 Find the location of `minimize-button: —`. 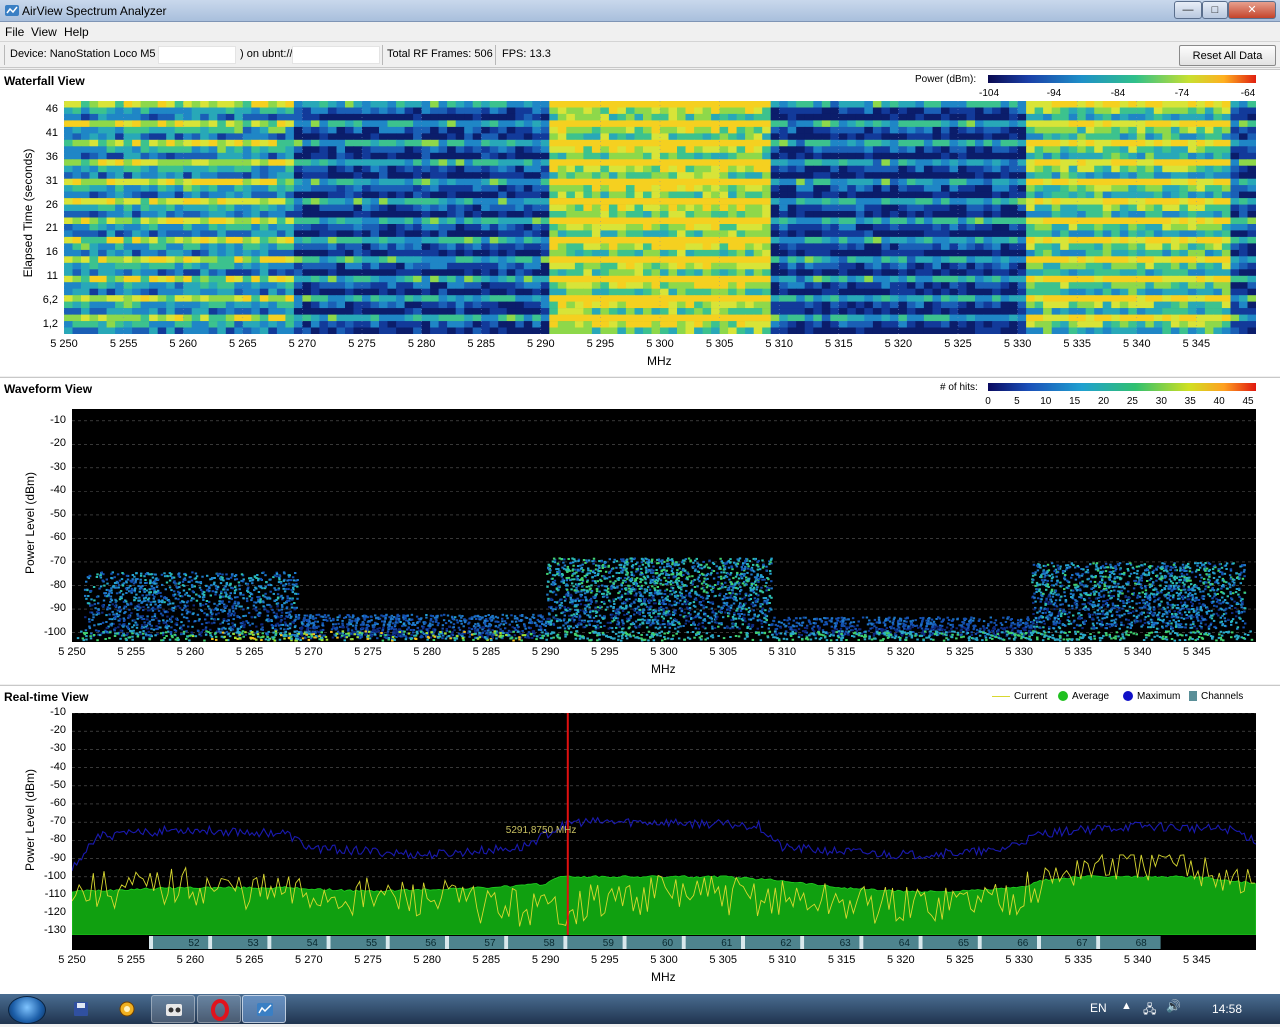

minimize-button: — is located at coordinates (1188, 10).